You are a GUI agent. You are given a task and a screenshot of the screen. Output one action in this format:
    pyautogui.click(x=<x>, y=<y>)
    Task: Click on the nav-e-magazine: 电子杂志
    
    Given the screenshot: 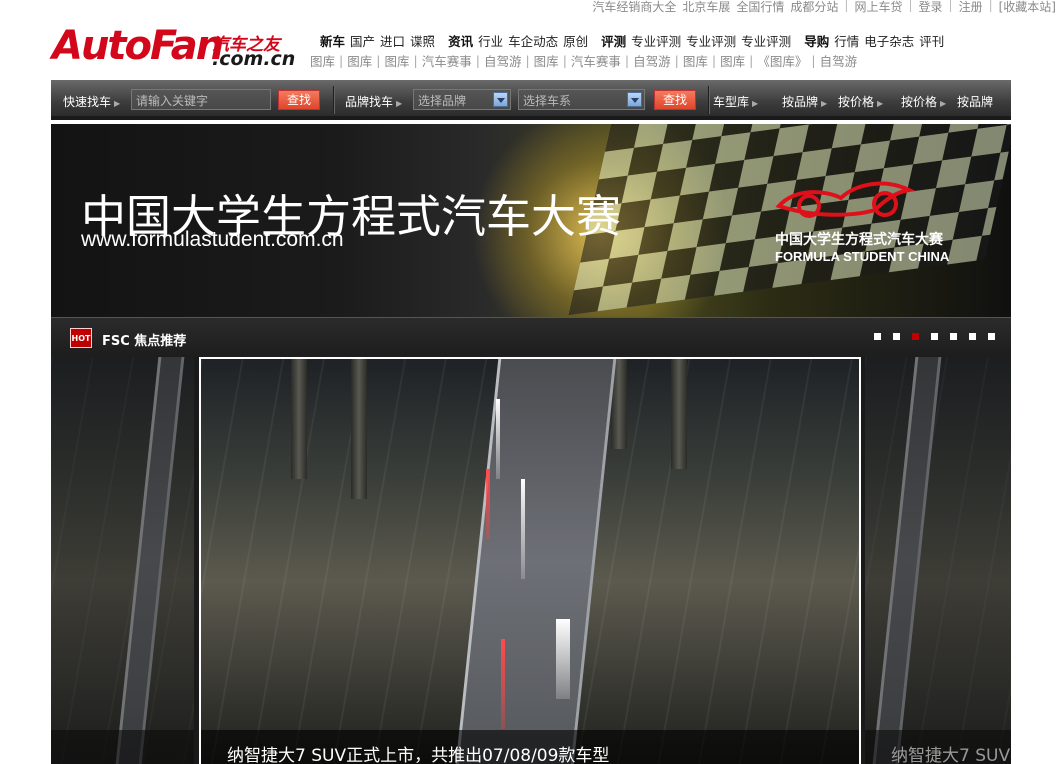 What is the action you would take?
    pyautogui.click(x=889, y=40)
    